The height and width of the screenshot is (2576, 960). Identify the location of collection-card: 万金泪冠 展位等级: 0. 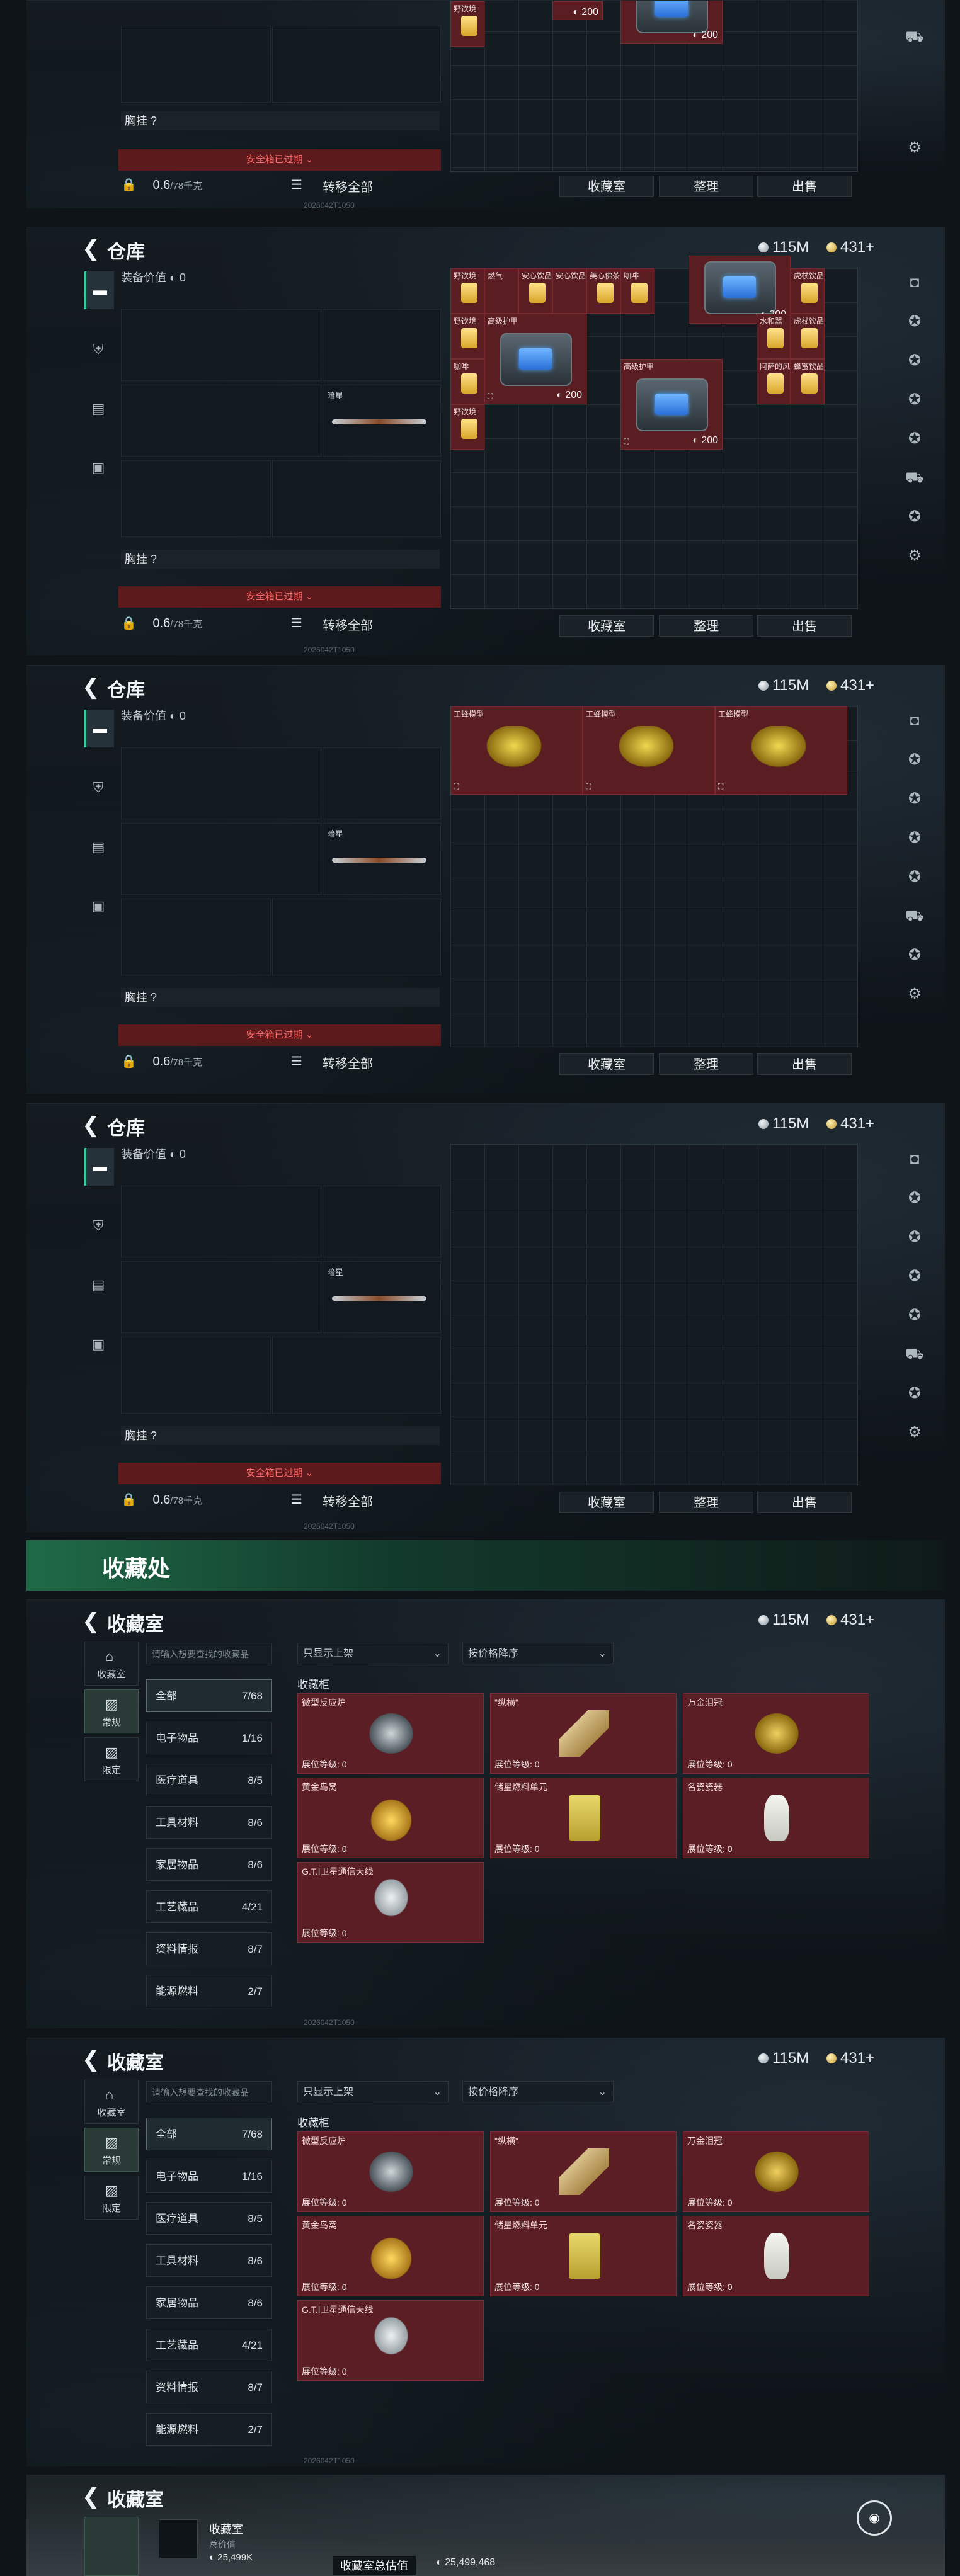
(776, 1733).